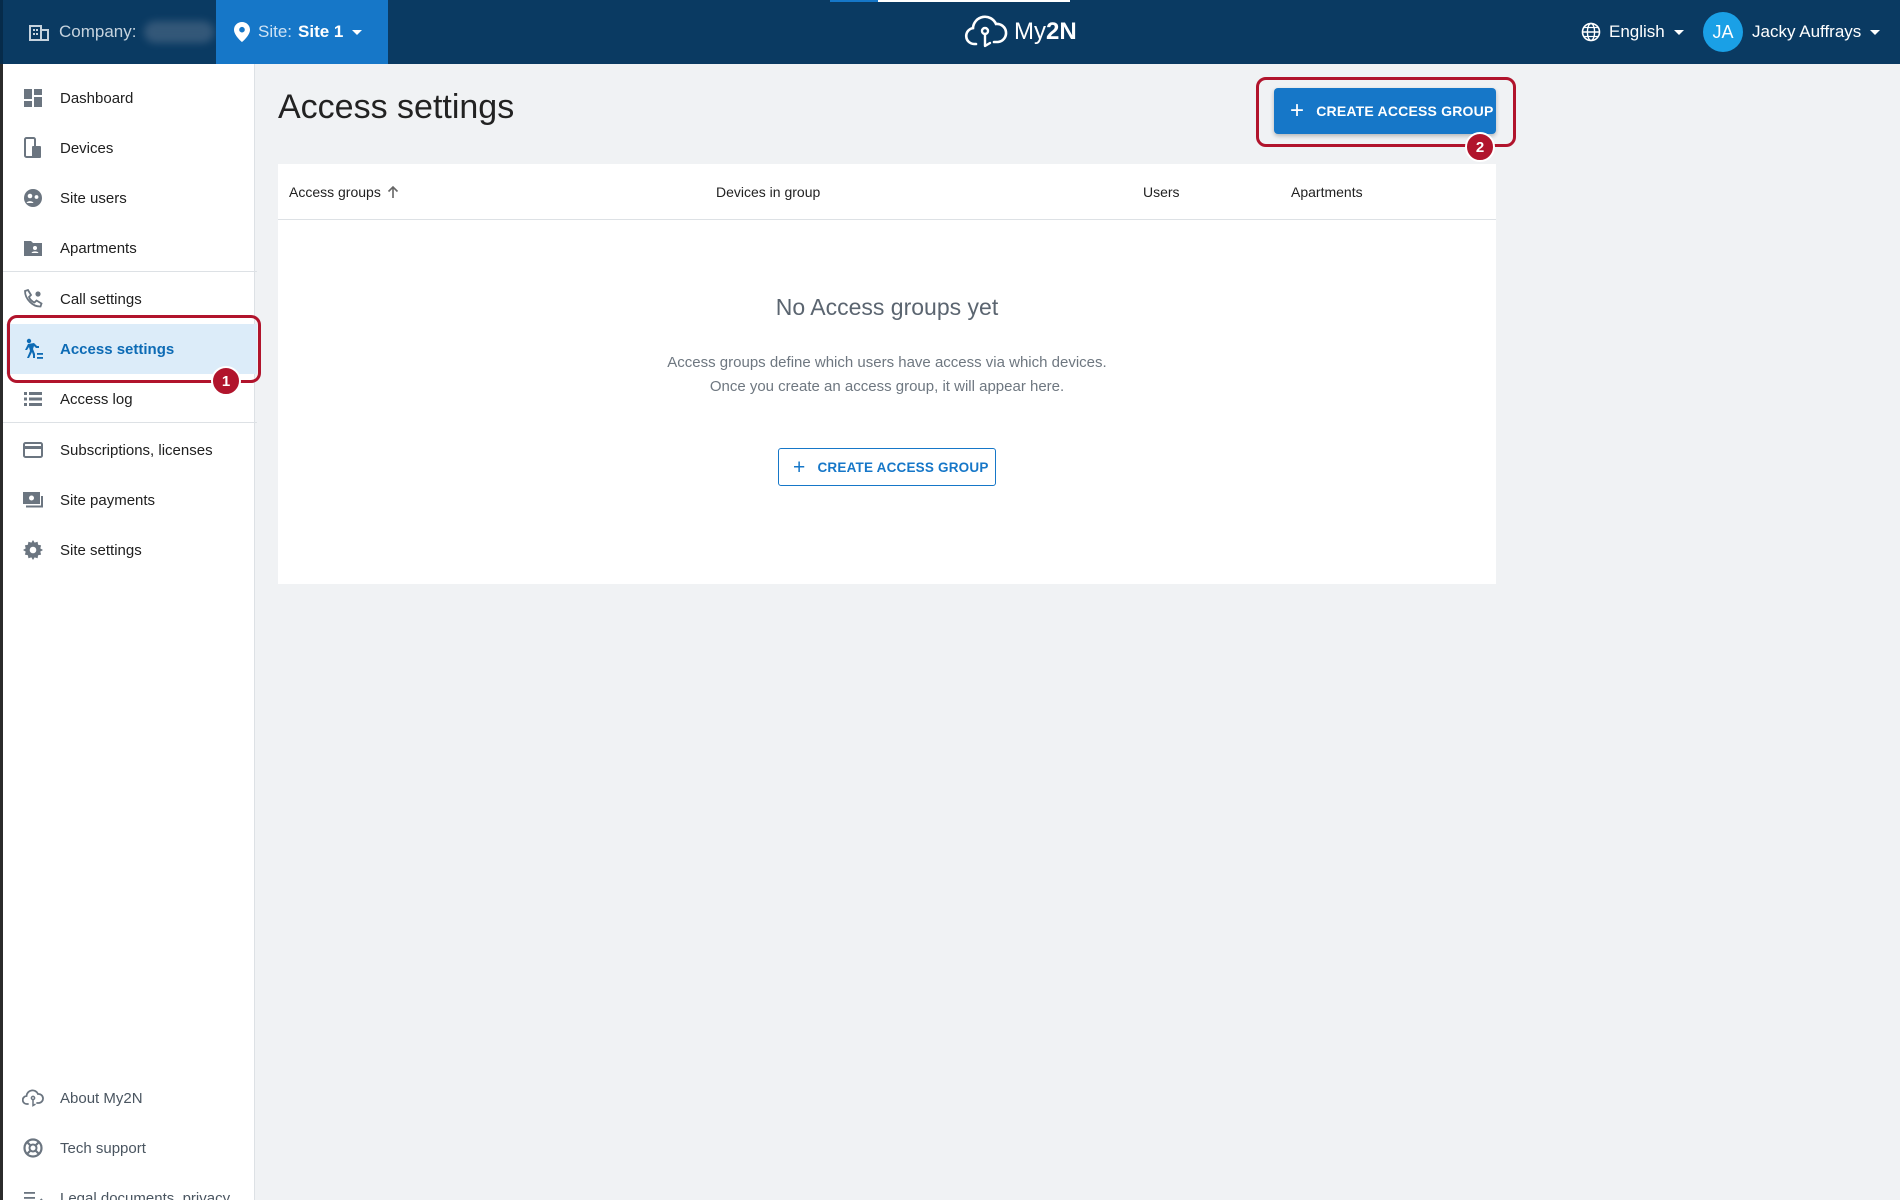 This screenshot has height=1200, width=1900. I want to click on language-selector: English, so click(1632, 32).